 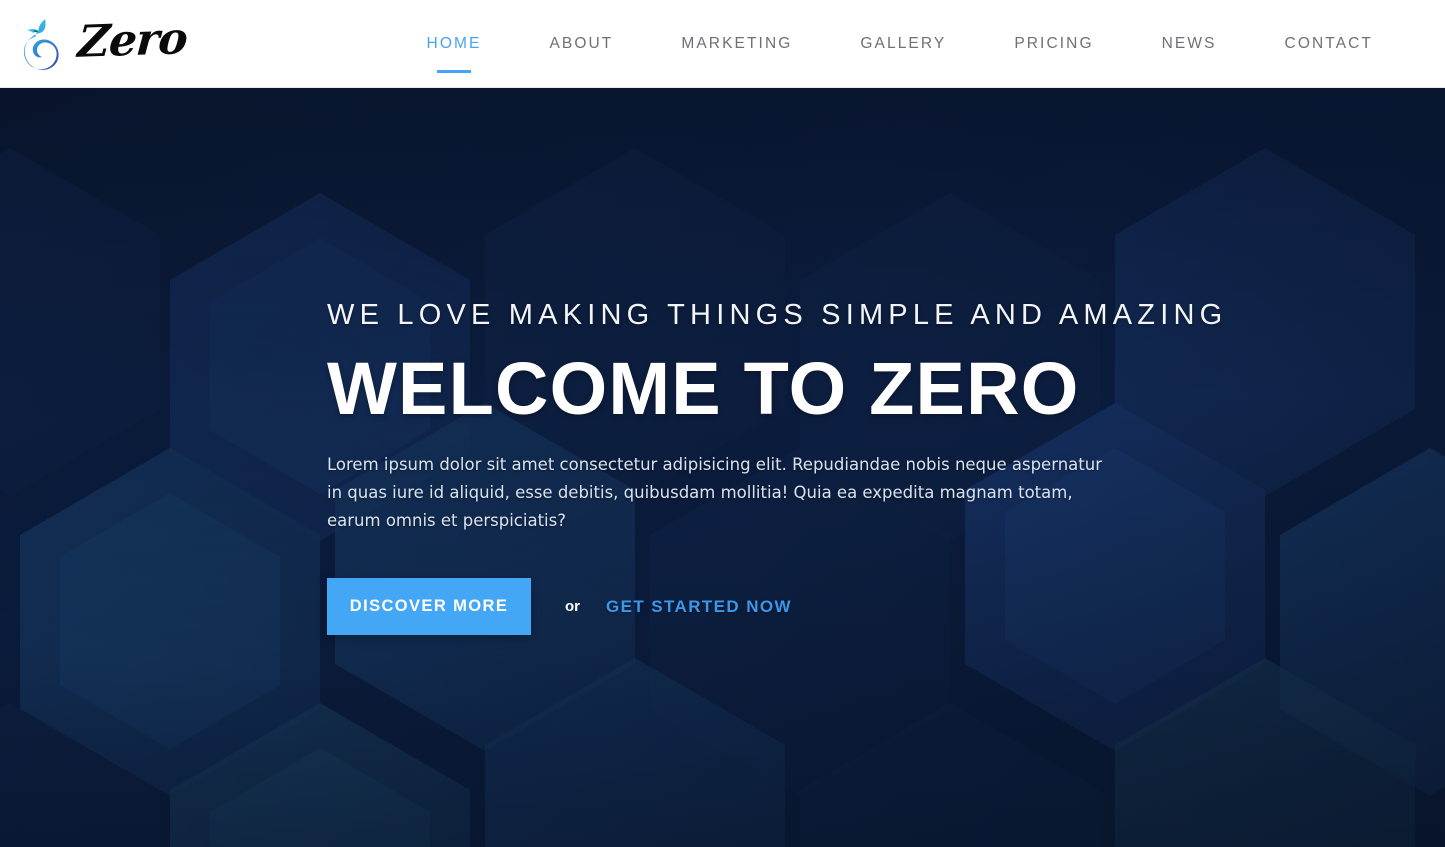 I want to click on brand-logo: Zero, so click(x=103, y=42).